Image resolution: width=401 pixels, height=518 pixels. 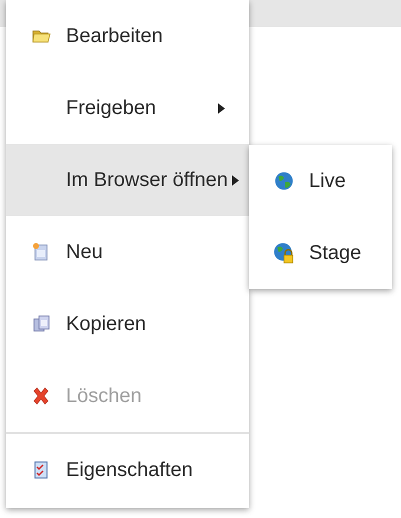 What do you see at coordinates (284, 181) in the screenshot?
I see `globe-icon` at bounding box center [284, 181].